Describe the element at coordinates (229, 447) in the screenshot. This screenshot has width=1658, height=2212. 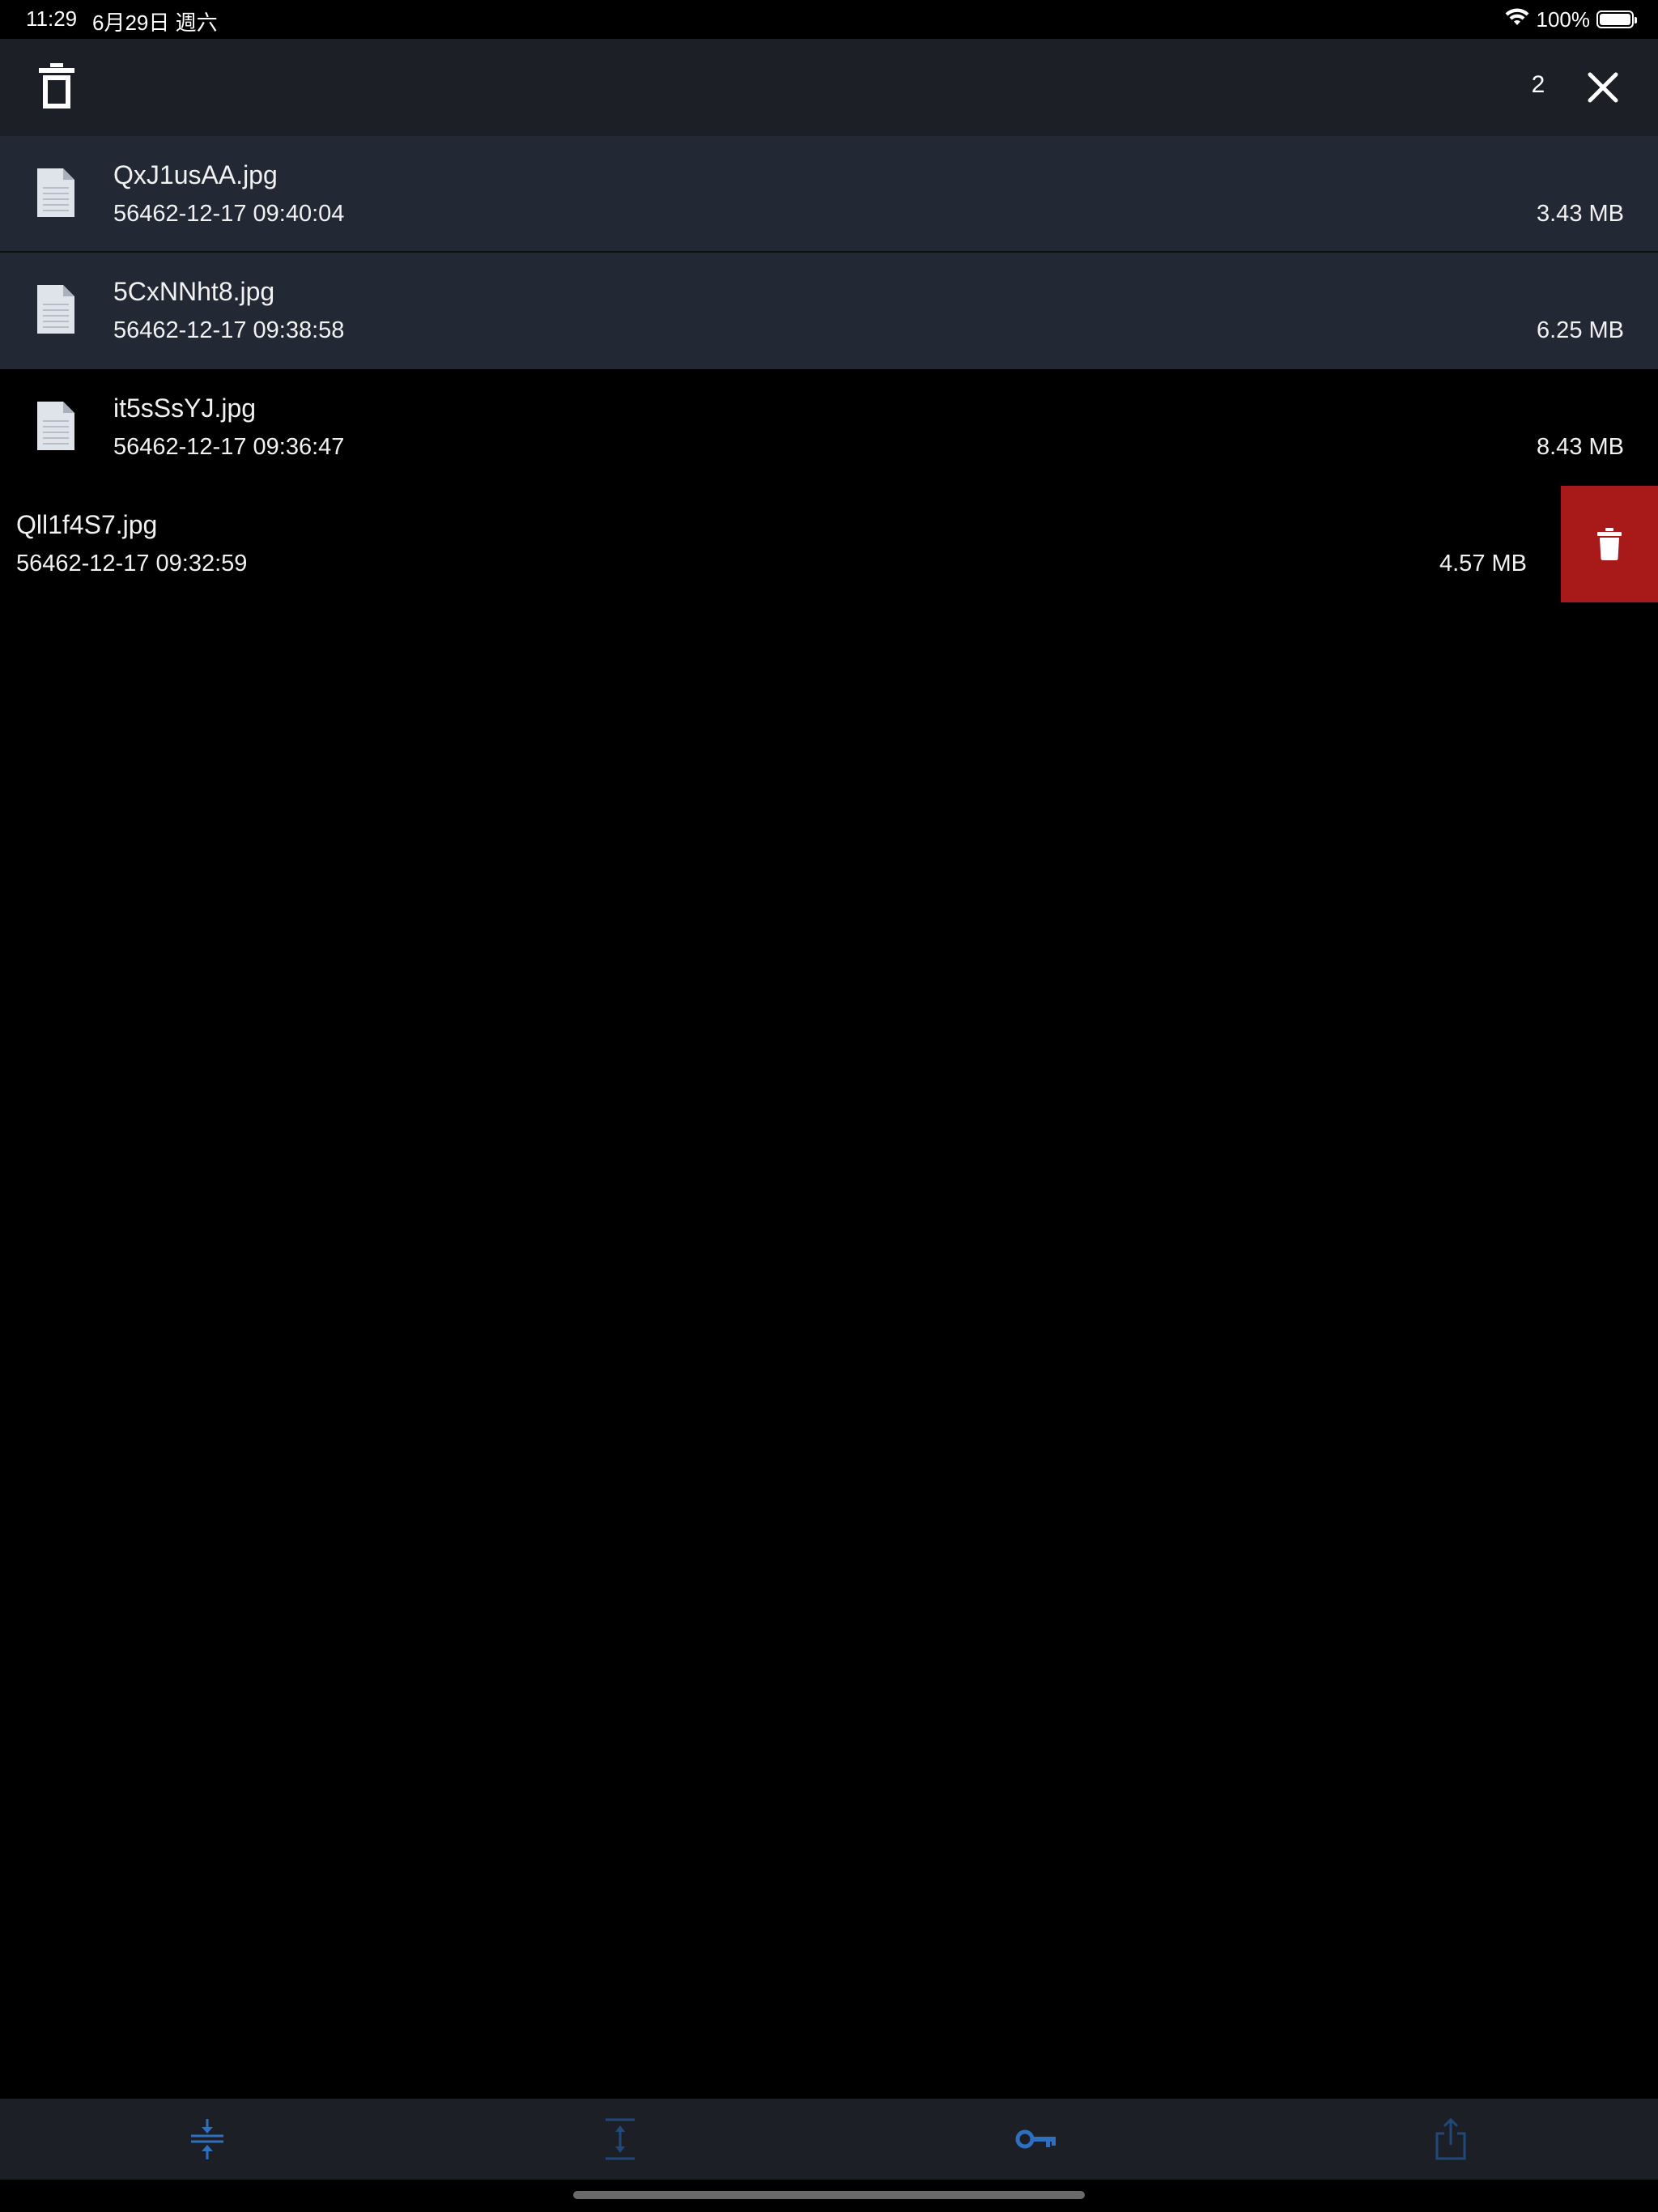
I see `file-date: 56462-12-17 09:36:47` at that location.